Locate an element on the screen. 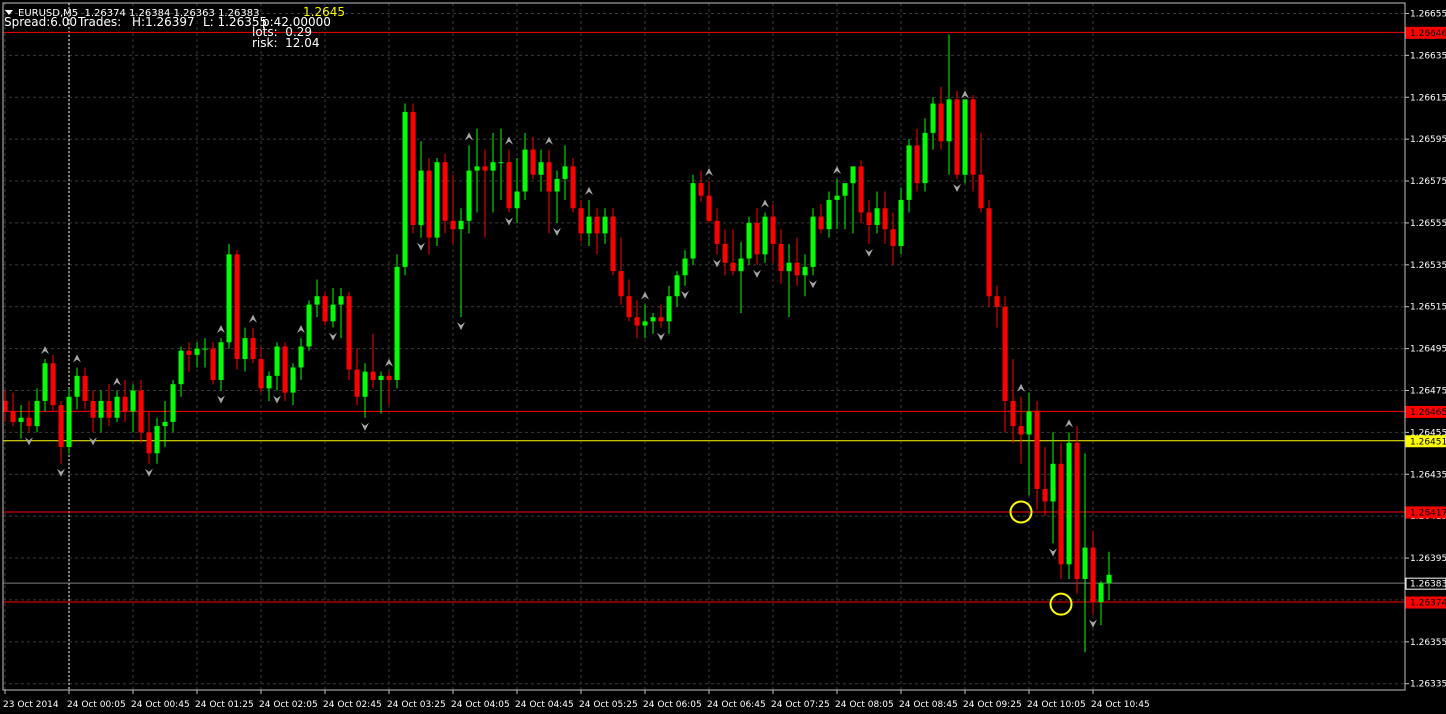 The height and width of the screenshot is (714, 1446). y-tick-label: 1.26535 is located at coordinates (1428, 266).